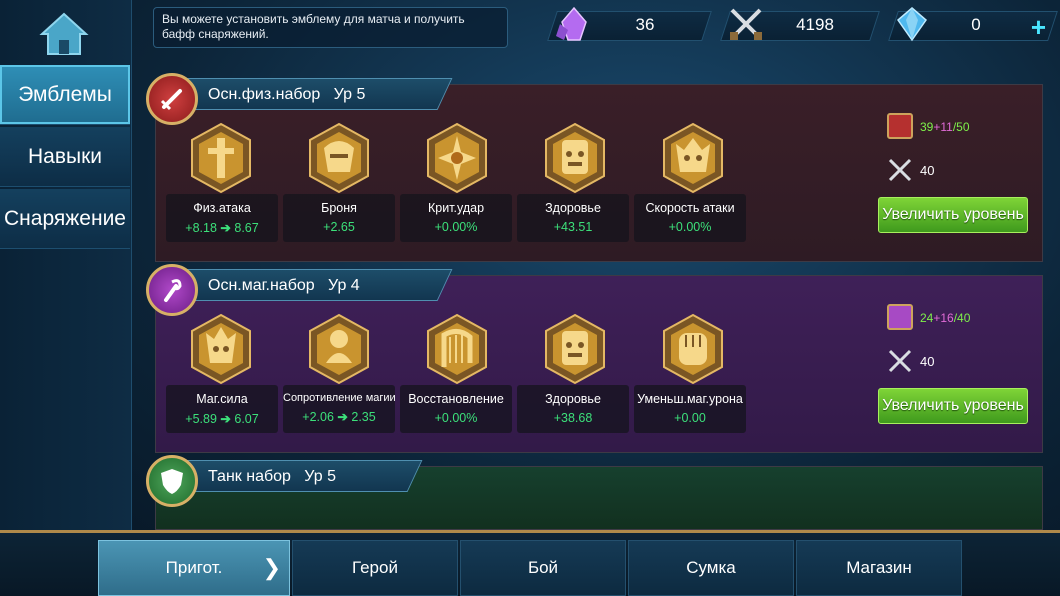  I want to click on physical-attack-emblem-icon, so click(221, 158).